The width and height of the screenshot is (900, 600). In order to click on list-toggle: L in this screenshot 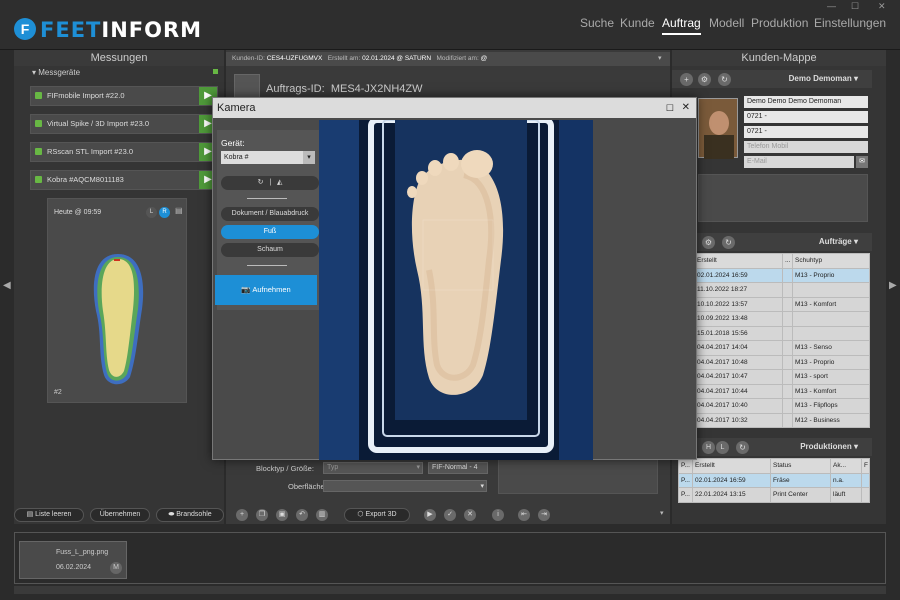, I will do `click(722, 447)`.